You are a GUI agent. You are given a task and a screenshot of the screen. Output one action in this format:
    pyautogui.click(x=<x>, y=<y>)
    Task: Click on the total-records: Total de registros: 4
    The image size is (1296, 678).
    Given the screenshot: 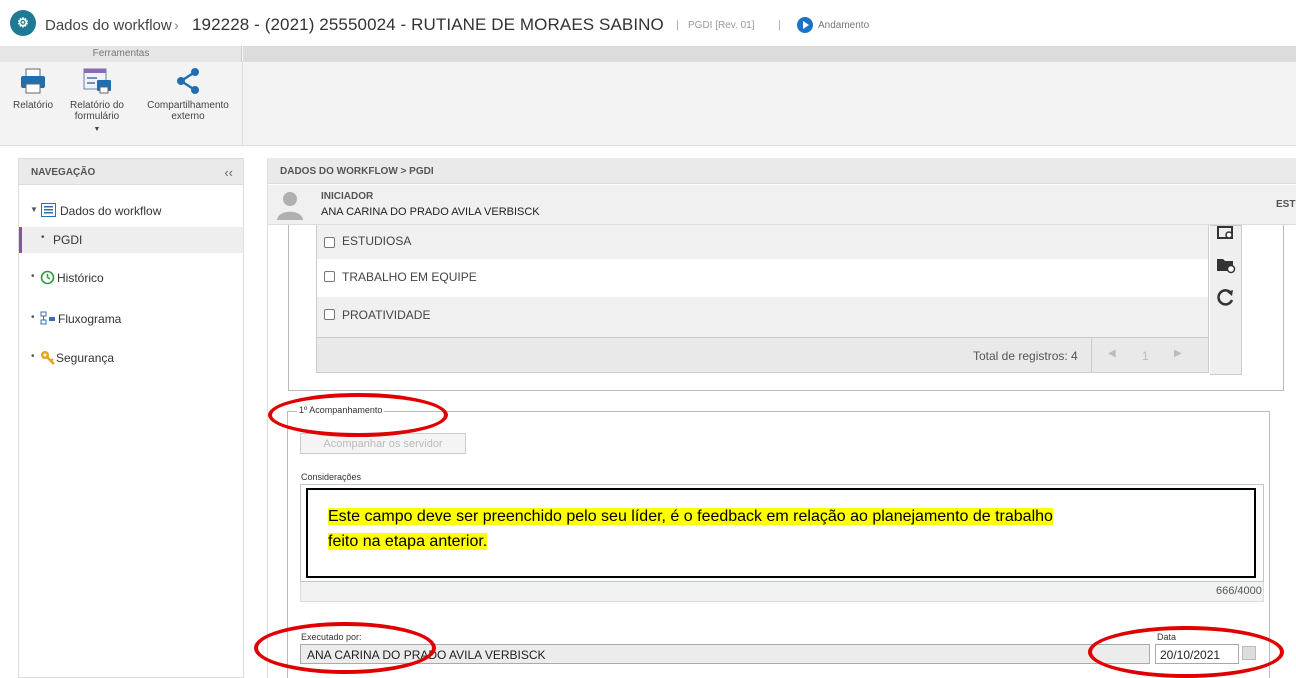 What is the action you would take?
    pyautogui.click(x=1025, y=356)
    